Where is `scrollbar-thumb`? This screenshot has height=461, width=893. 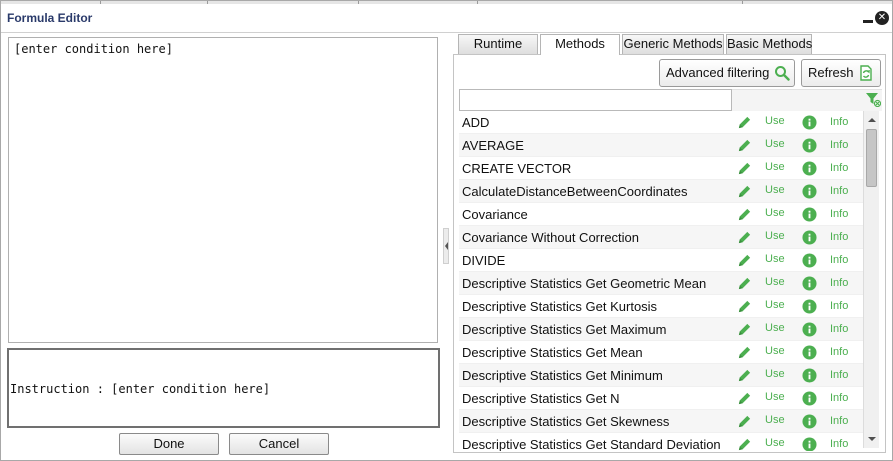
scrollbar-thumb is located at coordinates (871, 158).